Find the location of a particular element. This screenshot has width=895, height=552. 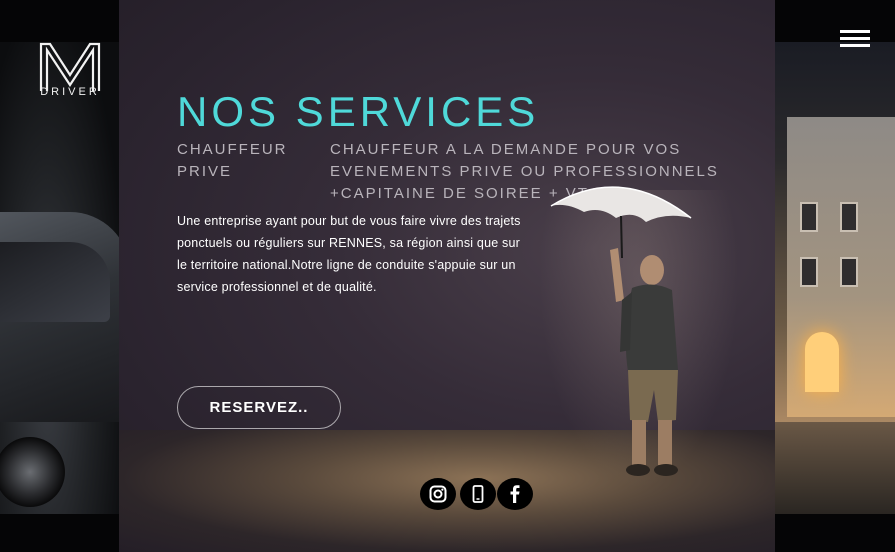

subtitle-left-line: PRIVE is located at coordinates (205, 171).